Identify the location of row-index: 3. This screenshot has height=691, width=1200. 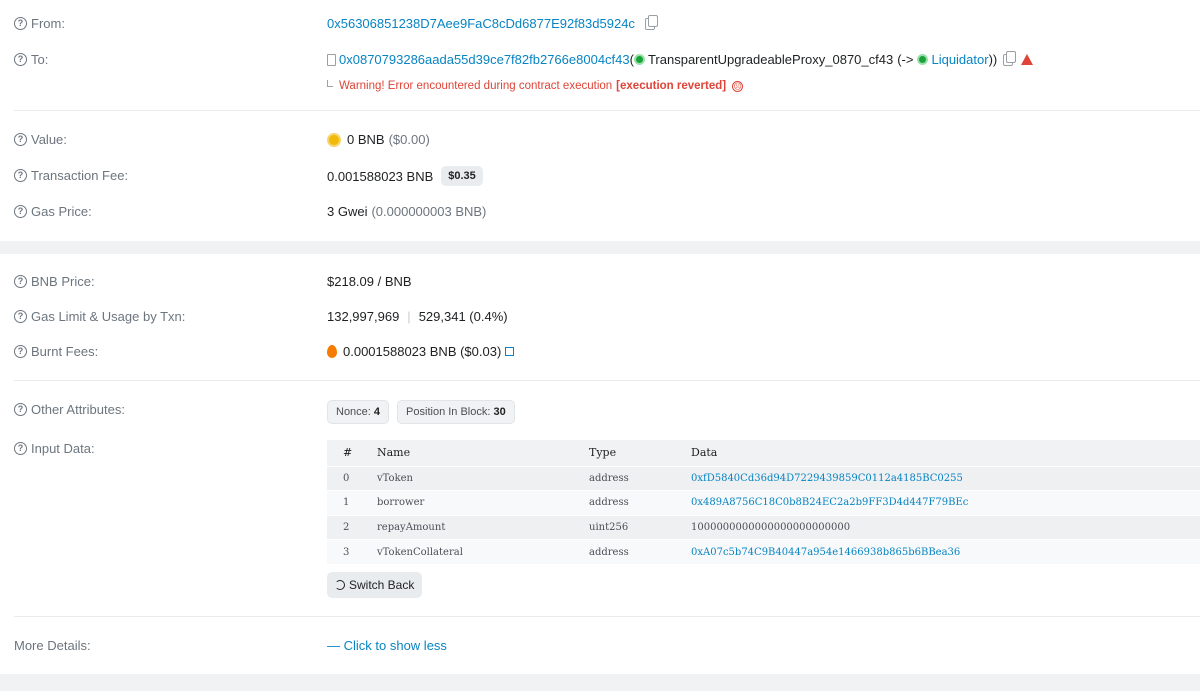
(352, 551).